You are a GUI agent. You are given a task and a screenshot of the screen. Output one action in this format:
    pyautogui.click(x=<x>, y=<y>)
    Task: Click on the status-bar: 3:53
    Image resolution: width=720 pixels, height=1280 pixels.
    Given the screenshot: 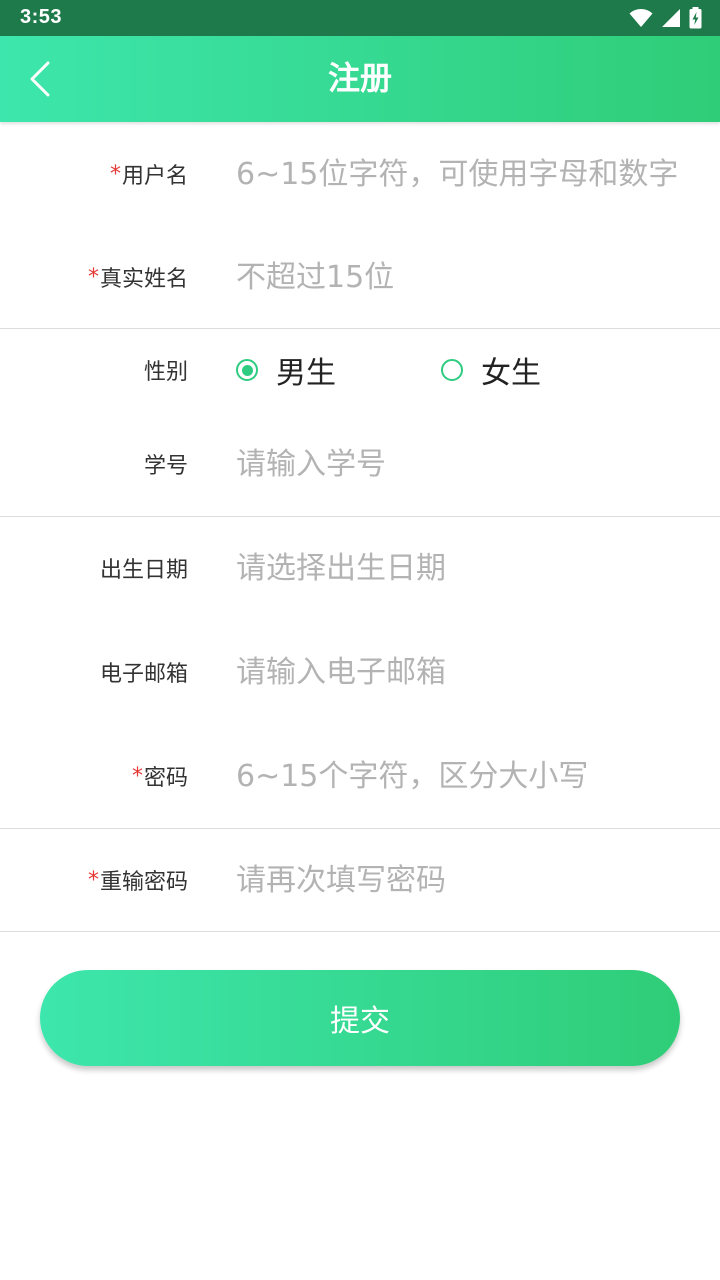 What is the action you would take?
    pyautogui.click(x=360, y=18)
    